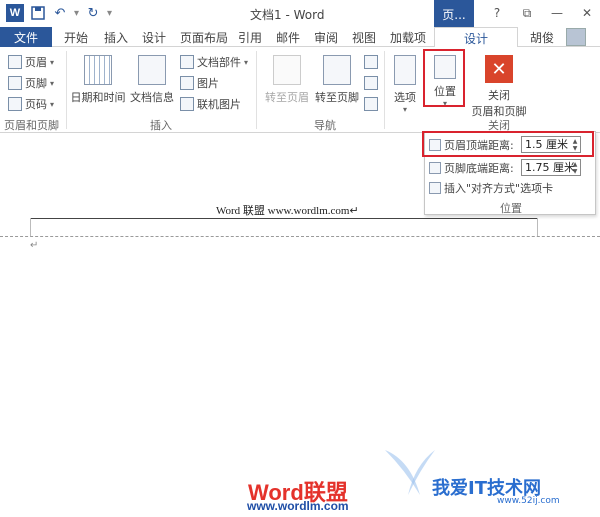  Describe the element at coordinates (204, 37) in the screenshot. I see `tab-page-layout: 页面布局` at that location.